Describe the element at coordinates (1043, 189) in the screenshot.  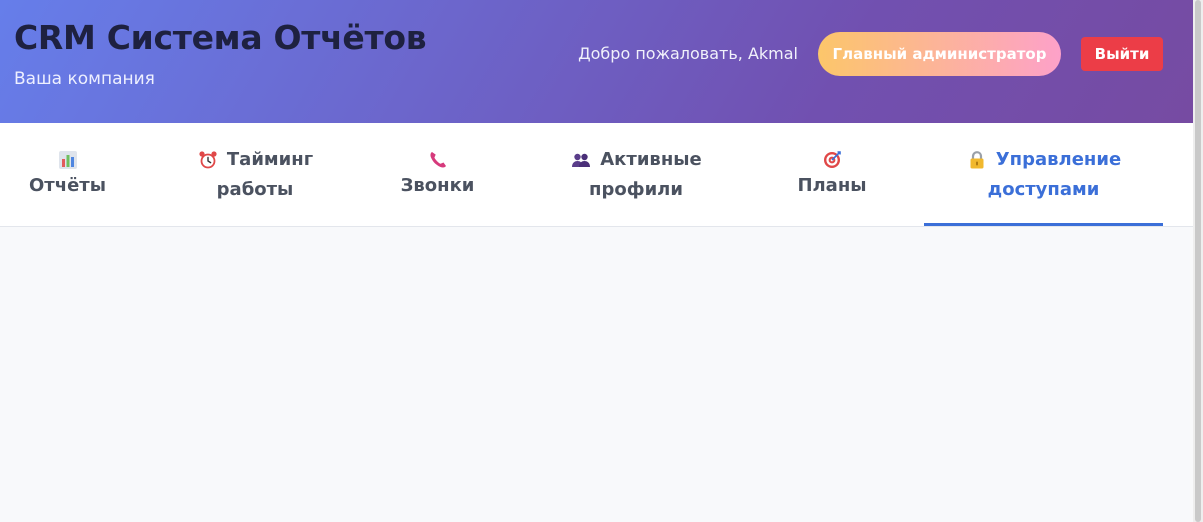
I see `tab-access-management-label-line2: доступами` at that location.